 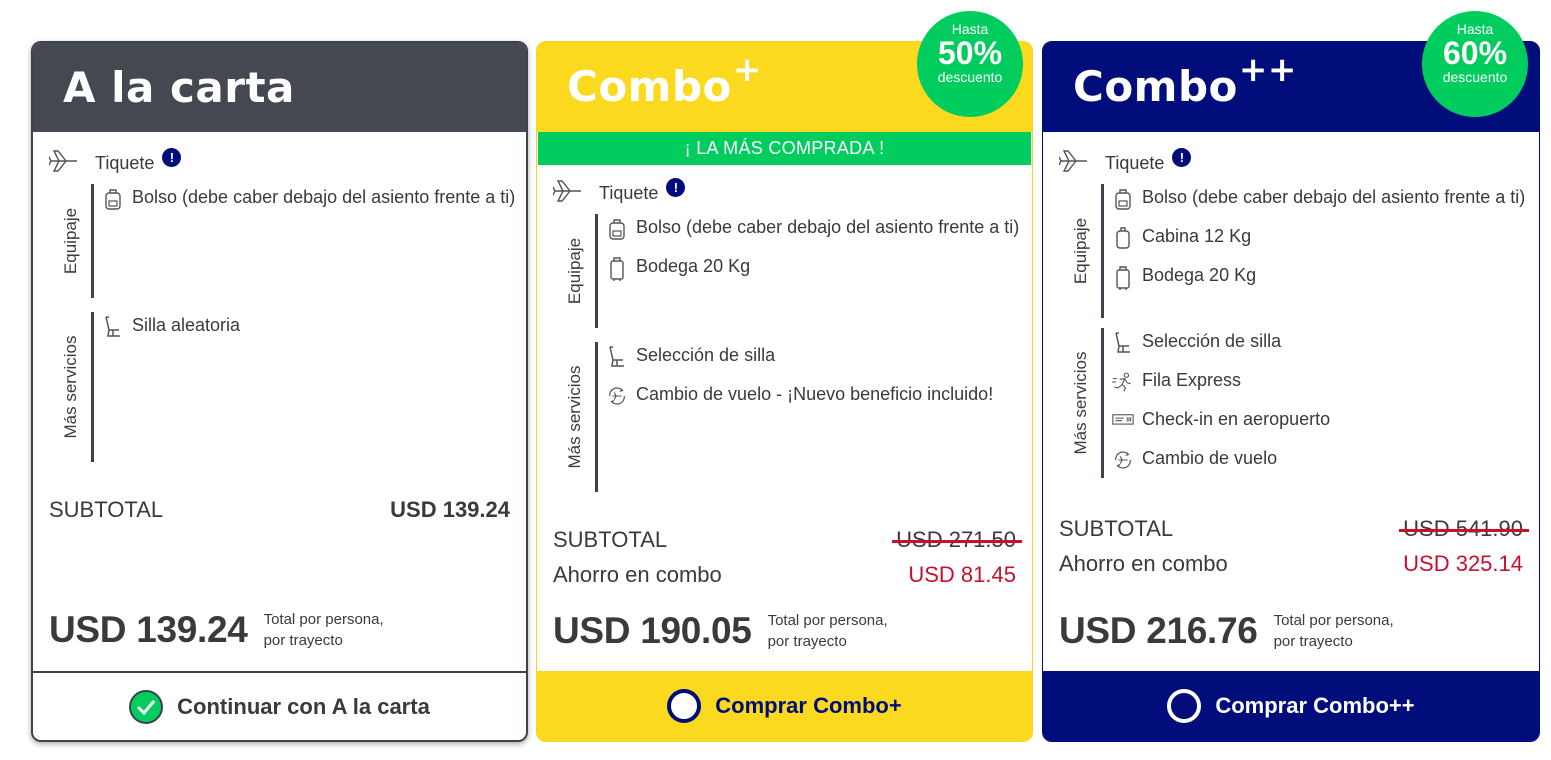 I want to click on buy-combo-plus-plus-button: Comprar Combo++, so click(x=1291, y=706).